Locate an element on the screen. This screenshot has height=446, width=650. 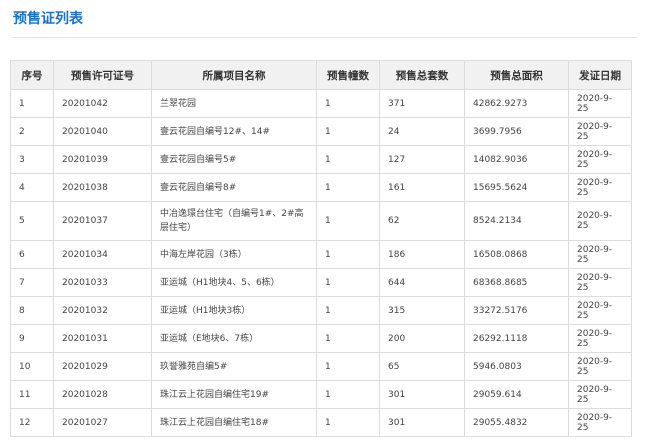
cell-license-no: 20201029 is located at coordinates (102, 366).